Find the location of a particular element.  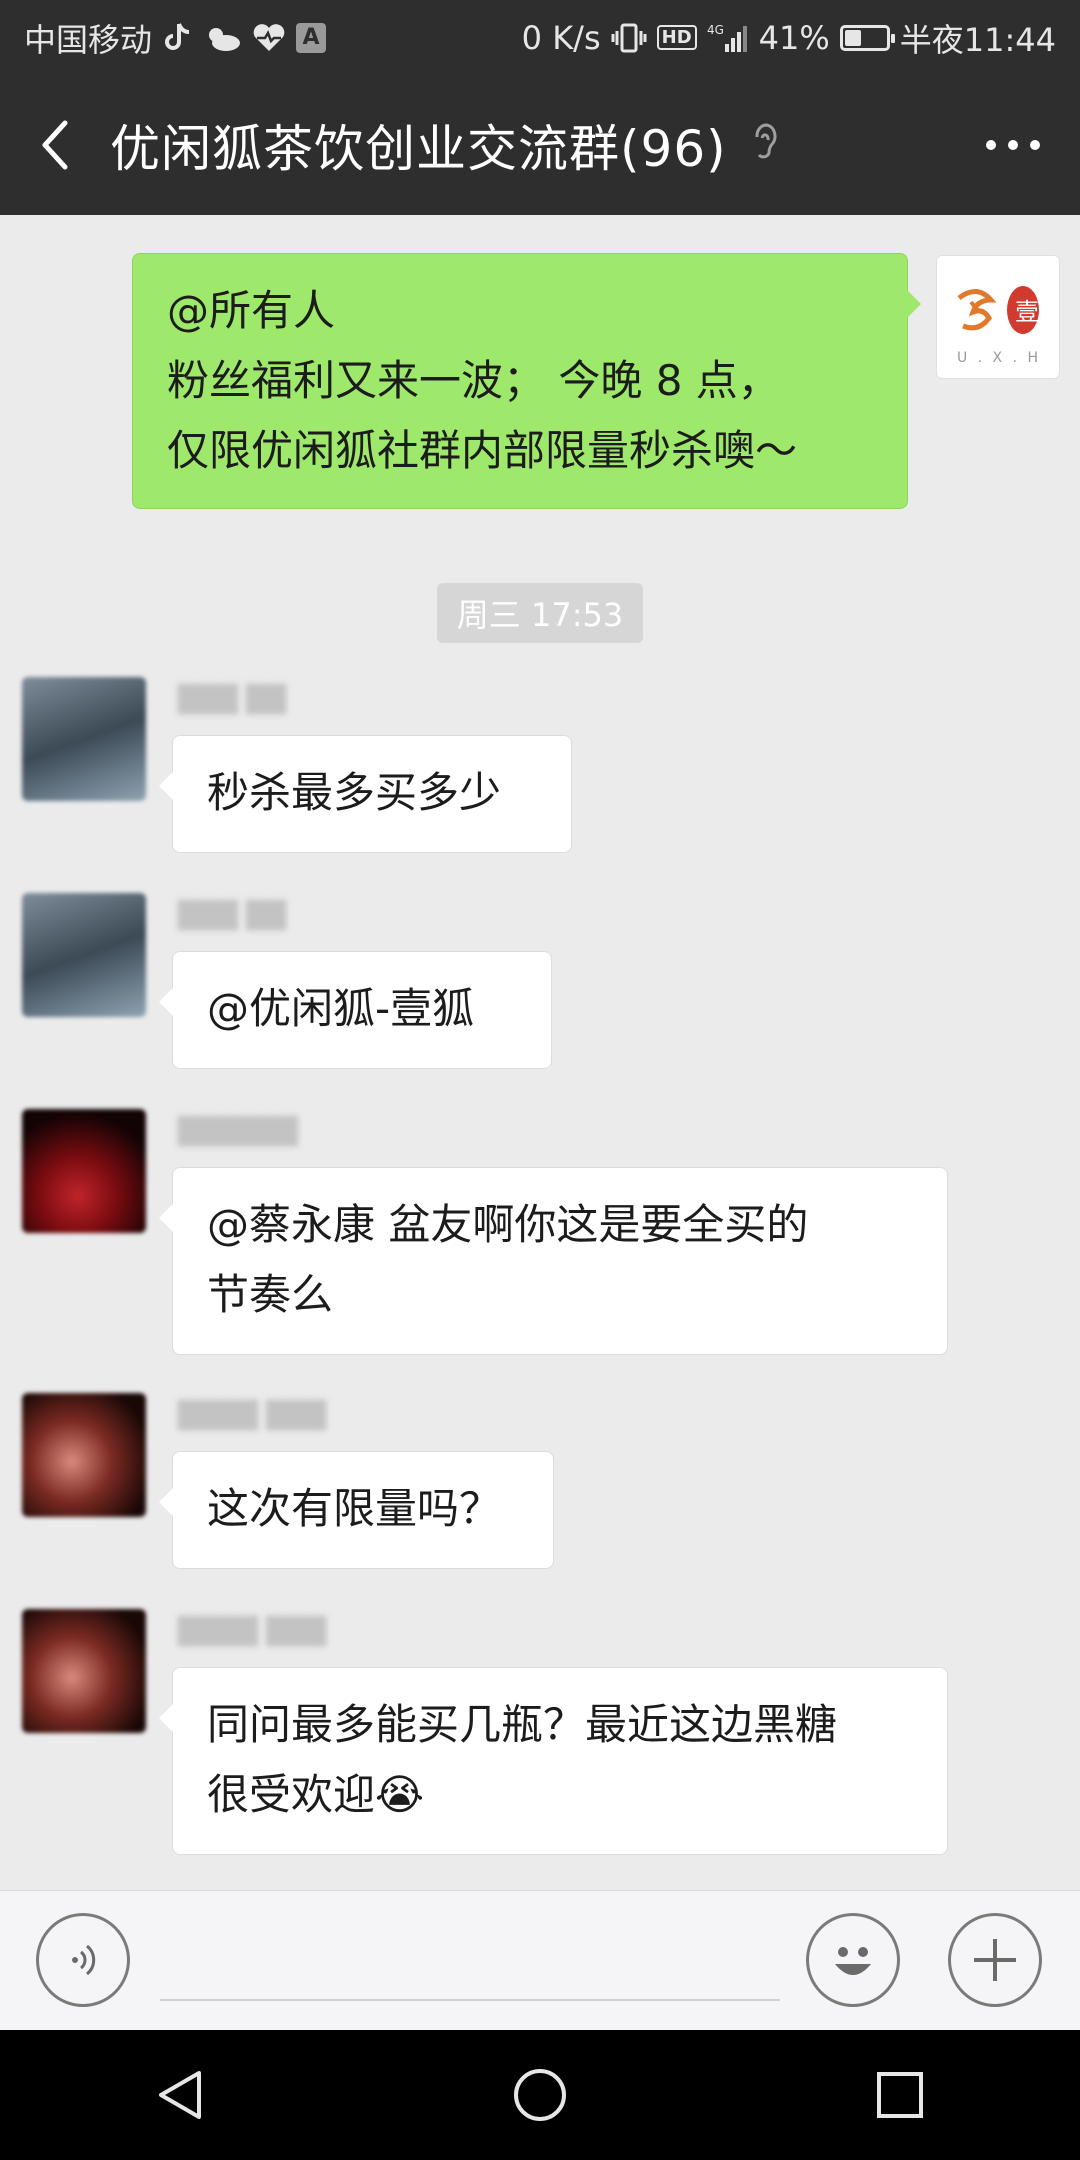

more-button is located at coordinates (1013, 145).